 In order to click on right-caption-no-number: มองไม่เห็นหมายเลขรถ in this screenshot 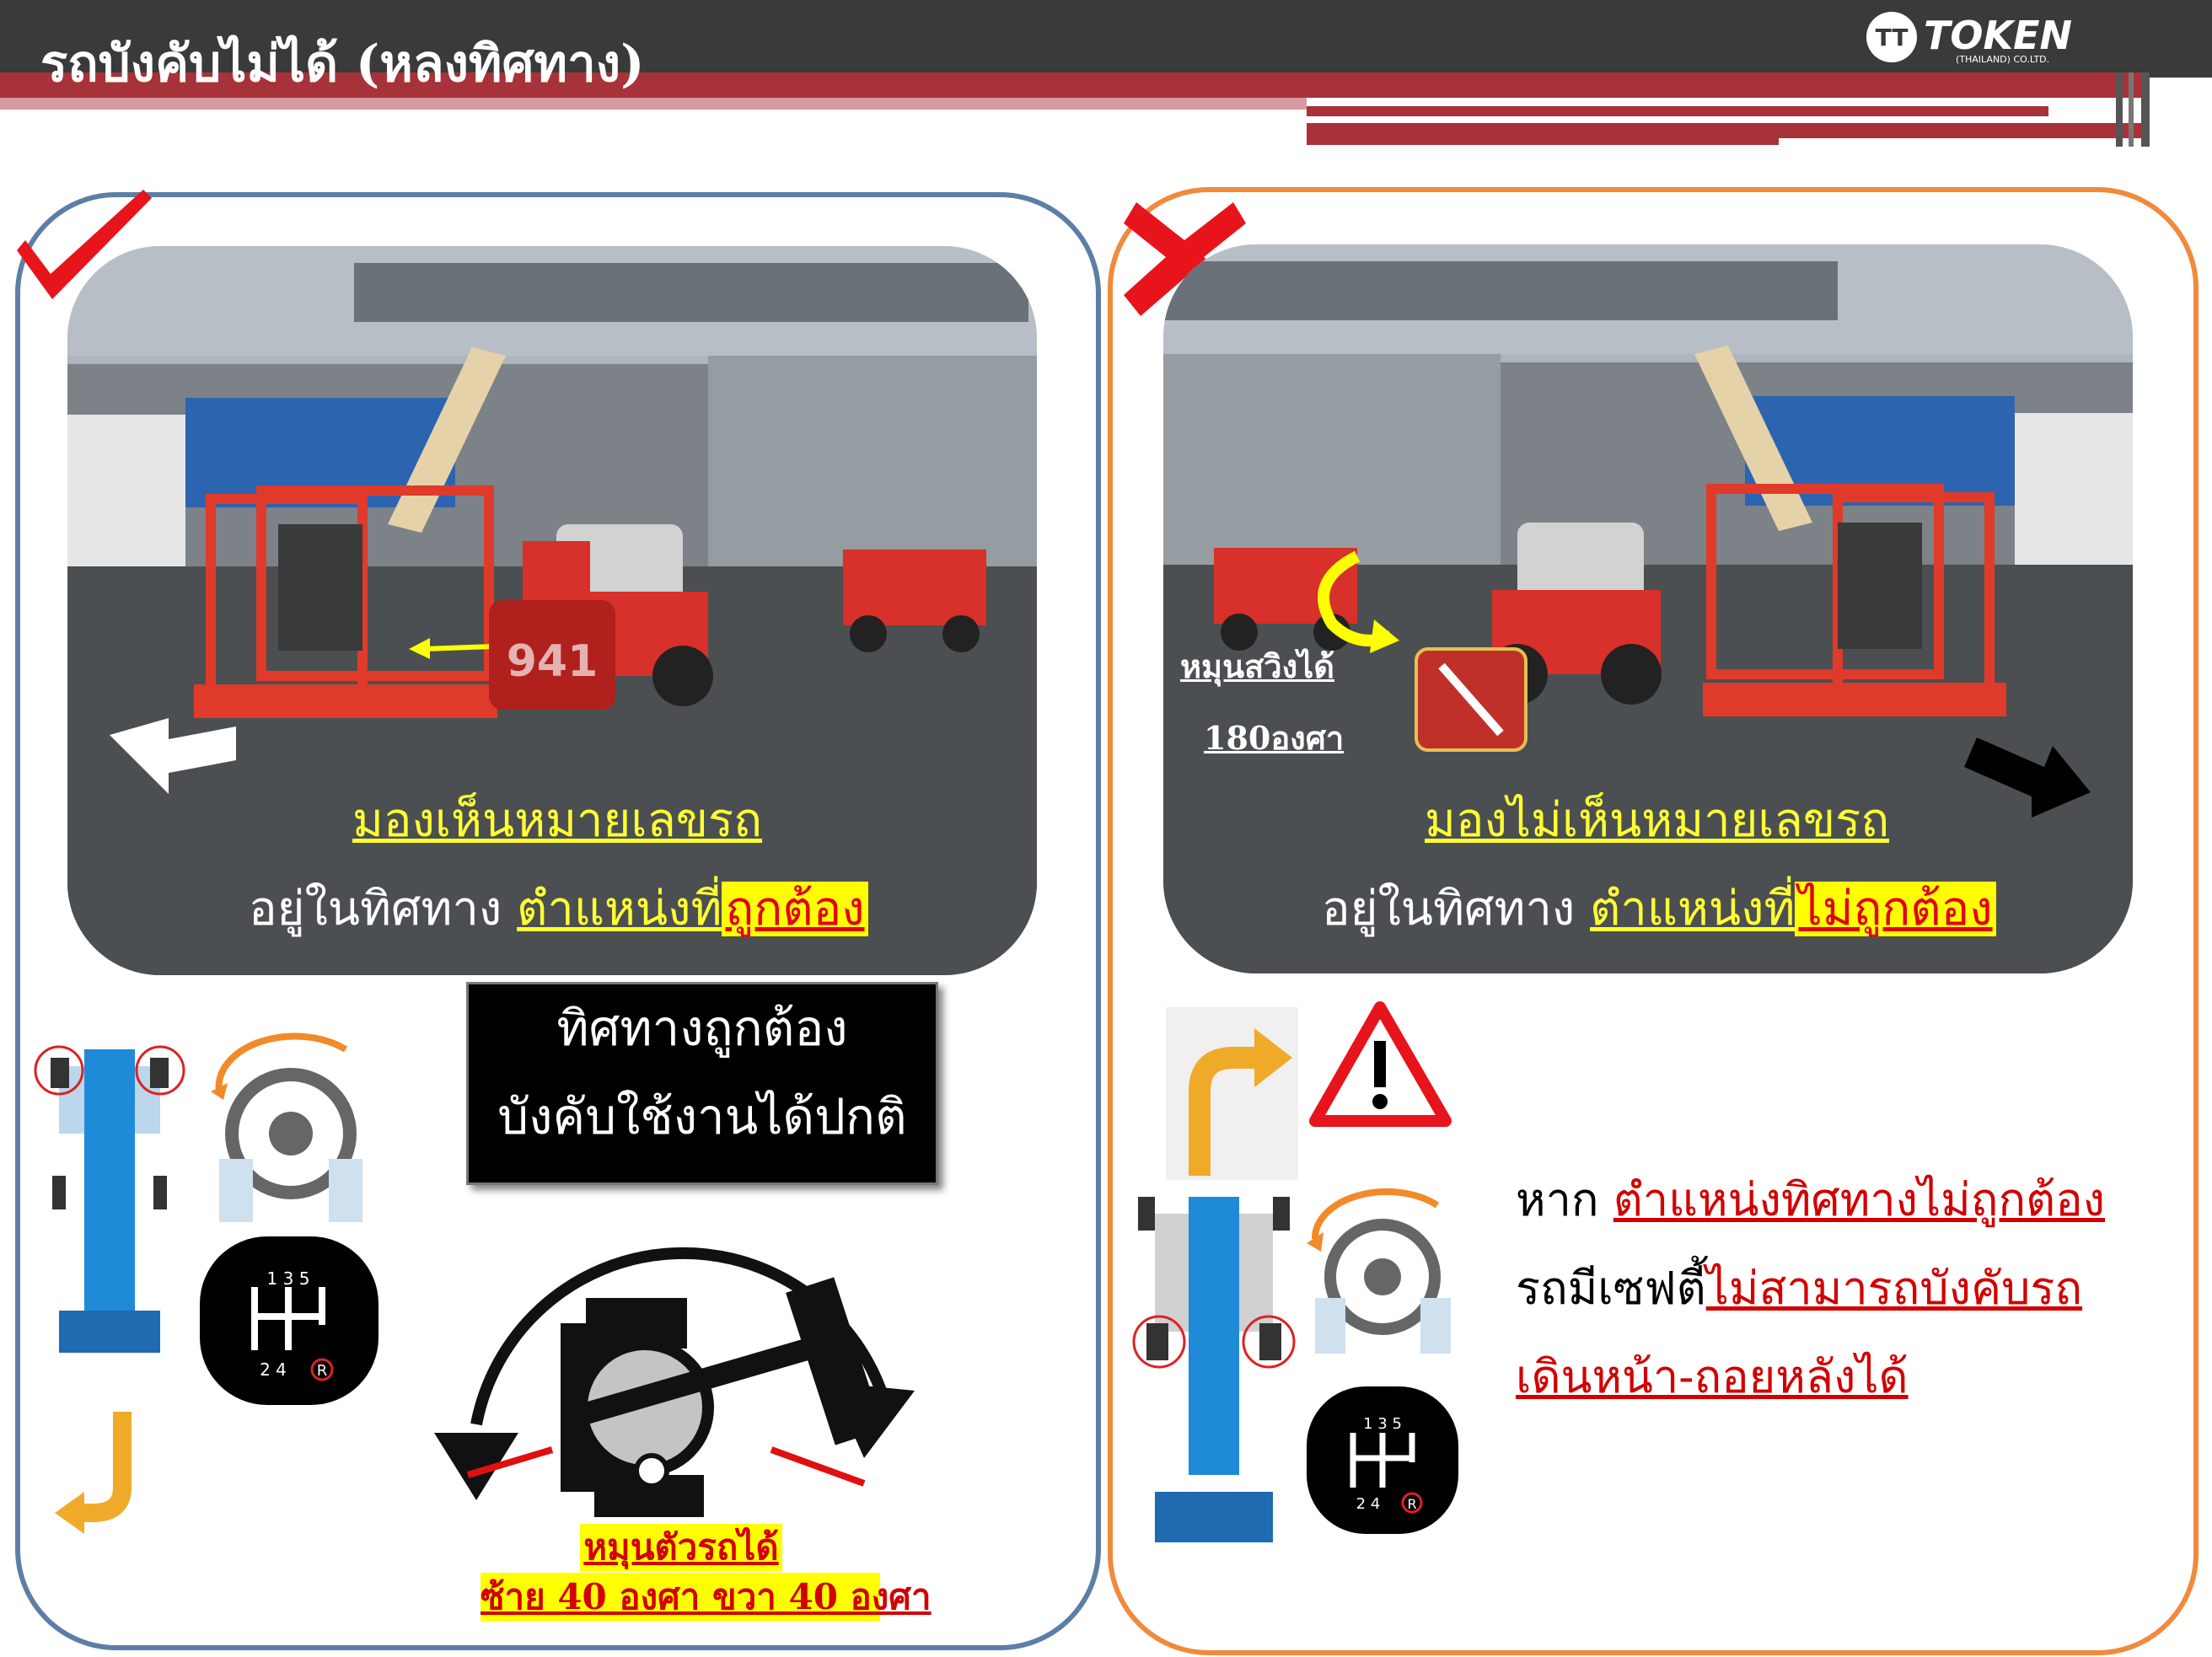, I will do `click(1657, 820)`.